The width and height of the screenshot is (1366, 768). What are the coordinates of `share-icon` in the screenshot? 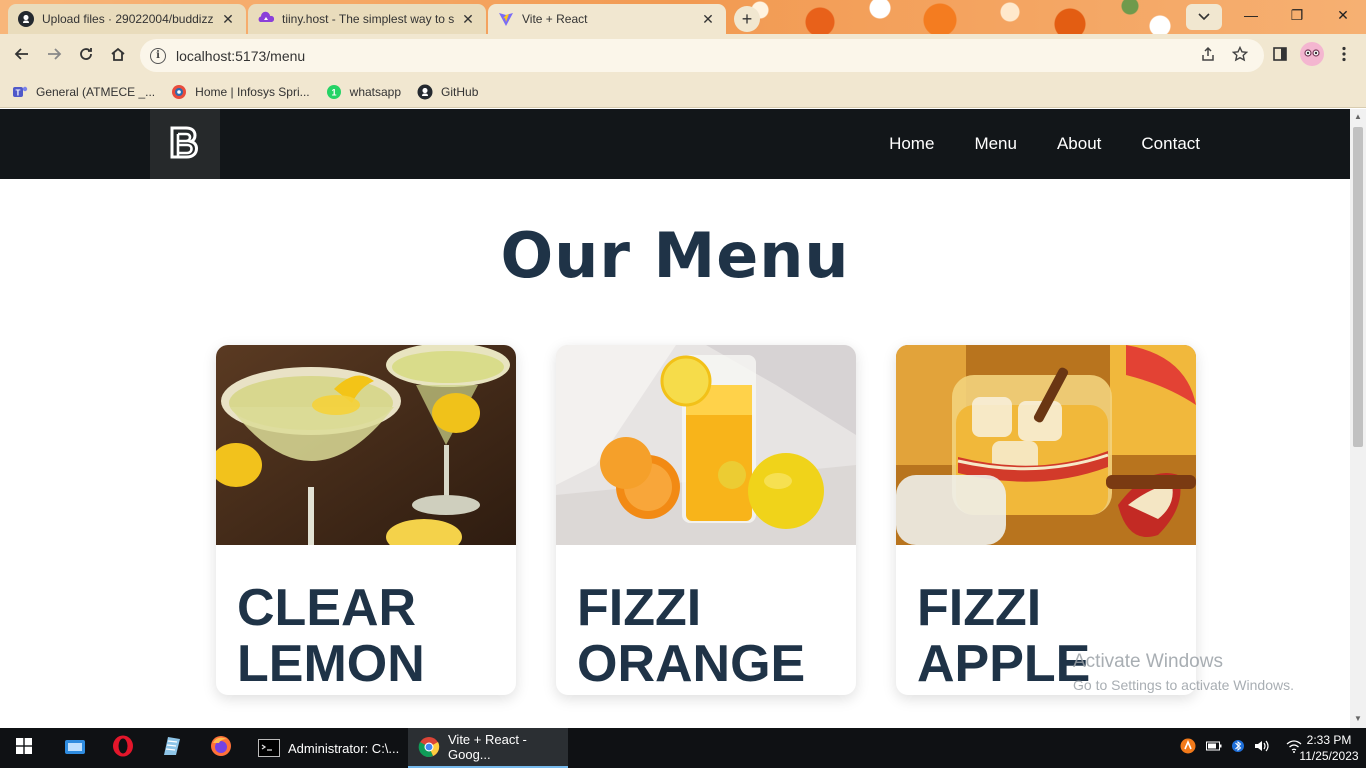 It's located at (1208, 56).